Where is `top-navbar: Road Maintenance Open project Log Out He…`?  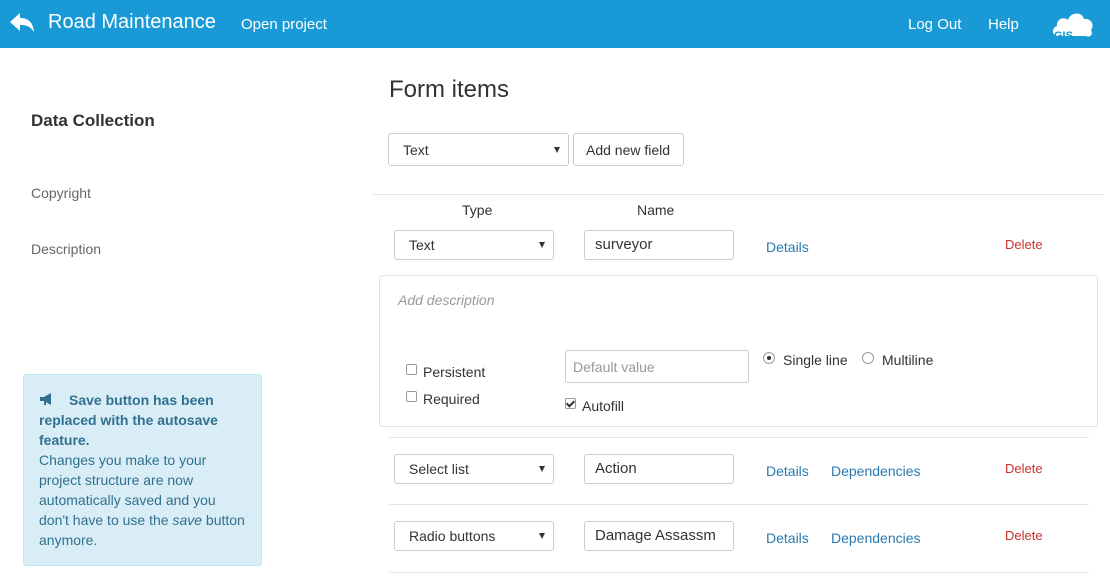
top-navbar: Road Maintenance Open project Log Out He… is located at coordinates (555, 24).